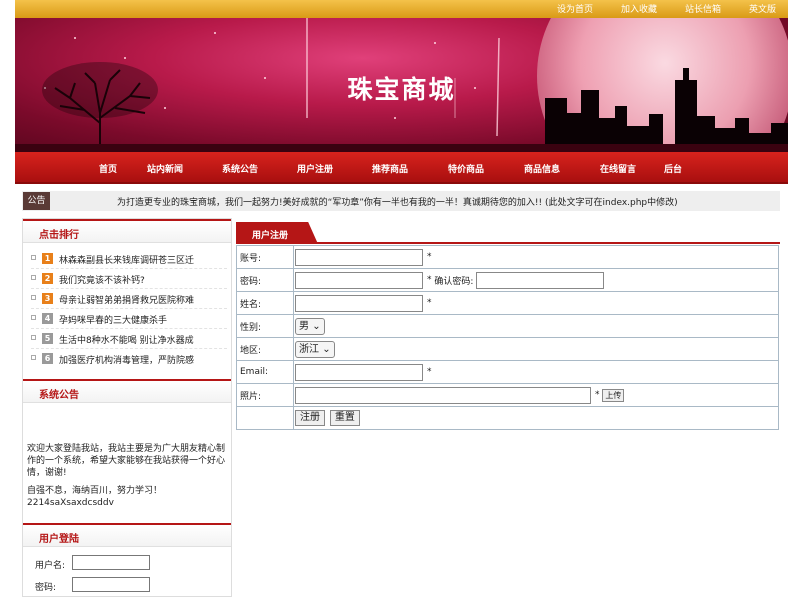  I want to click on nav-recommended: 推荐商品, so click(410, 168).